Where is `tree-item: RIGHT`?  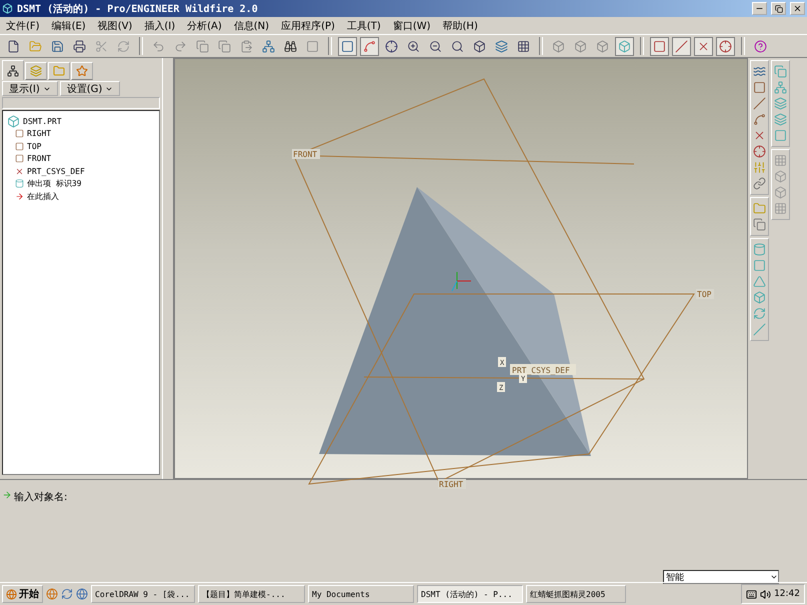 tree-item: RIGHT is located at coordinates (39, 133).